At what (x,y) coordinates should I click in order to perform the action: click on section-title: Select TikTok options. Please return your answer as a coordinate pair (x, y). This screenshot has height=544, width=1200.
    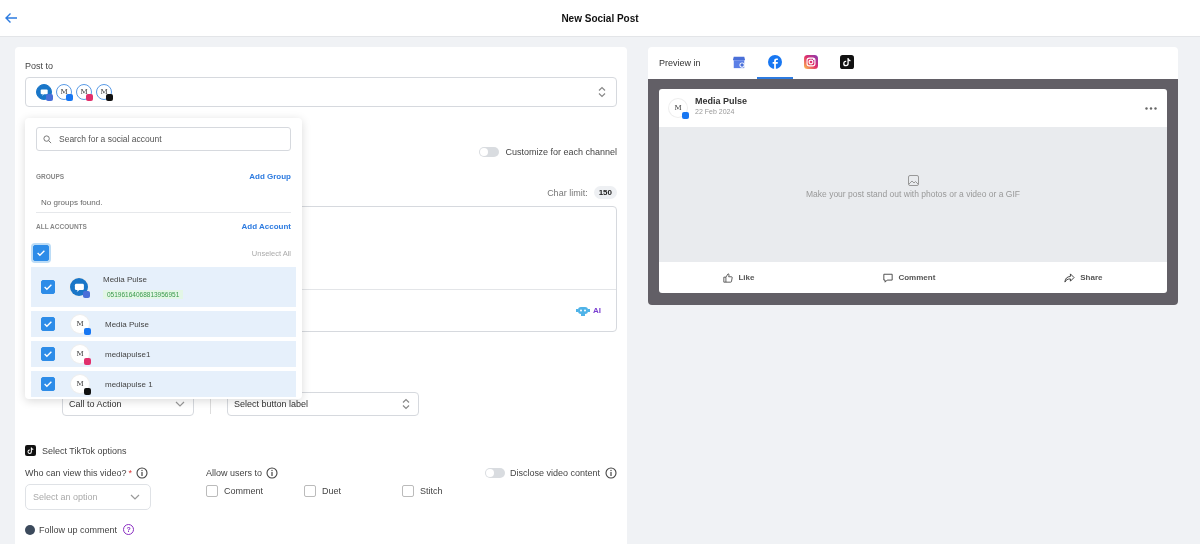
    Looking at the image, I should click on (84, 450).